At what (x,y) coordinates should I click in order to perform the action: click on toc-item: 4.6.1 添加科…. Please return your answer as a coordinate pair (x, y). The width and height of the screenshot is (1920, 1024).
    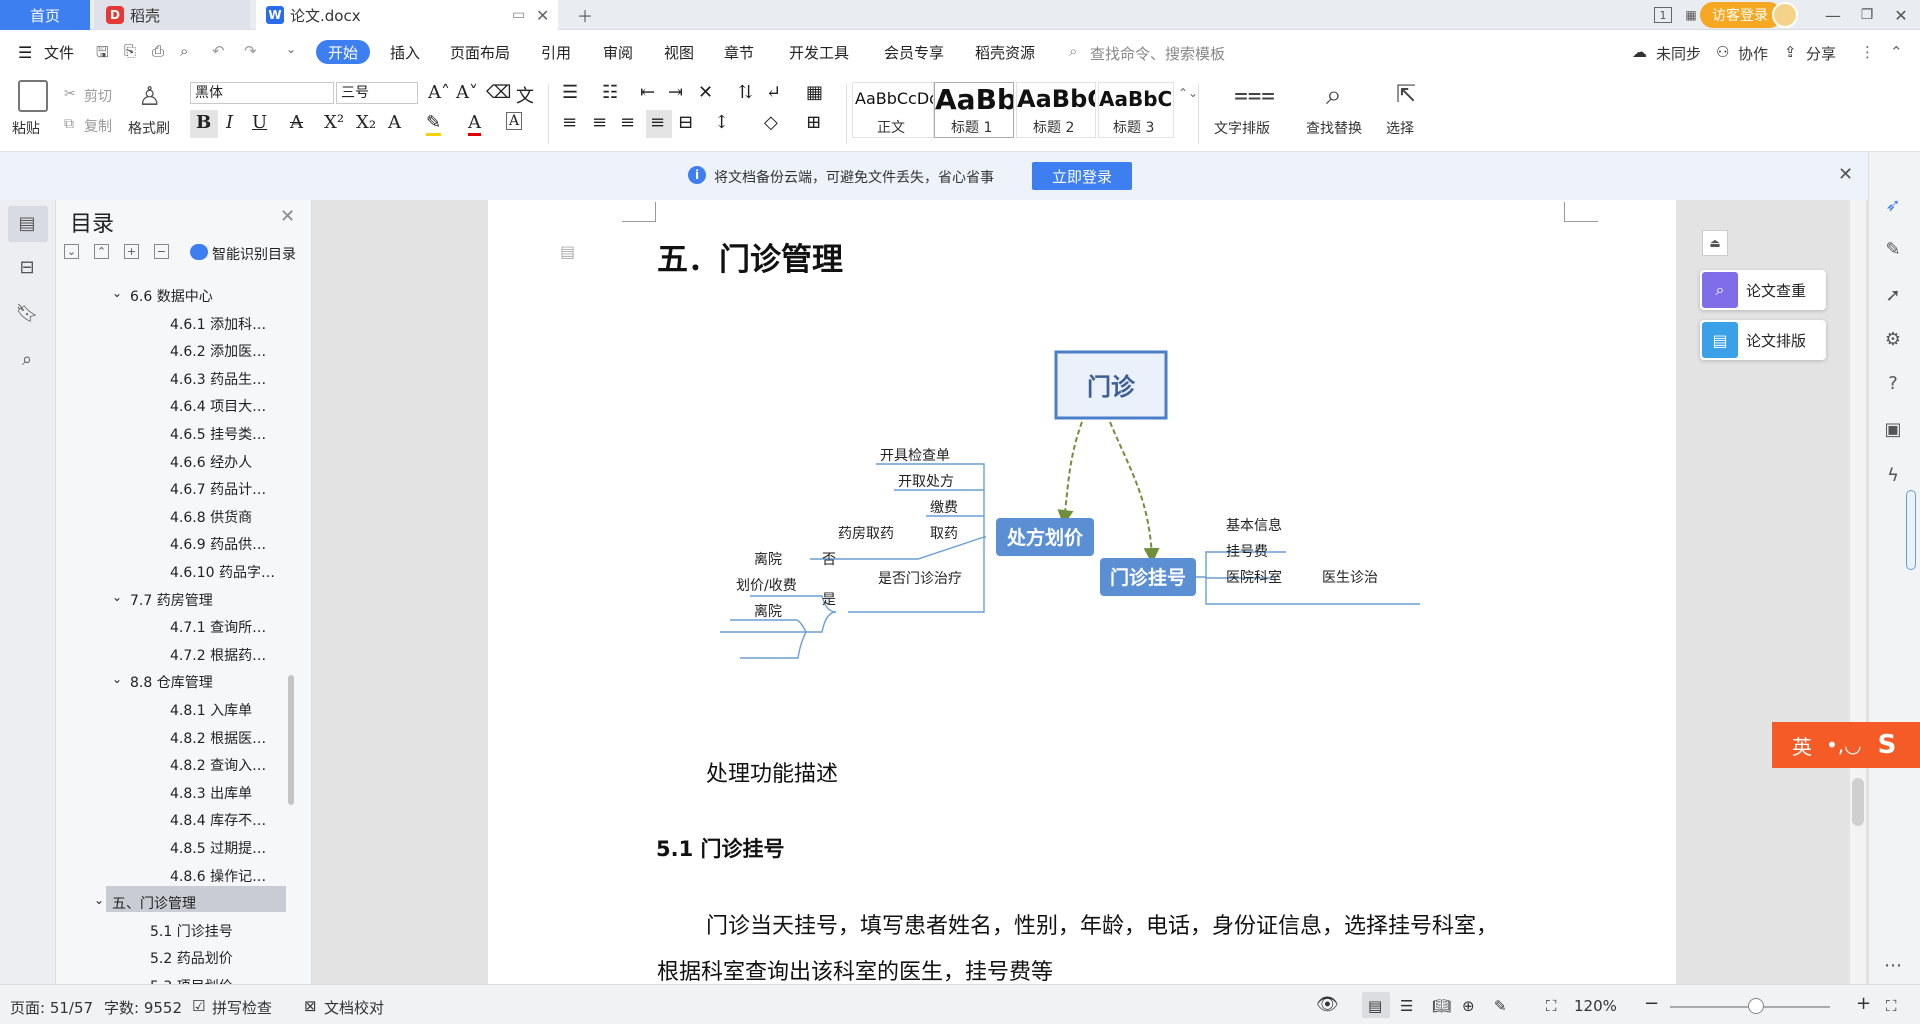
    Looking at the image, I should click on (218, 324).